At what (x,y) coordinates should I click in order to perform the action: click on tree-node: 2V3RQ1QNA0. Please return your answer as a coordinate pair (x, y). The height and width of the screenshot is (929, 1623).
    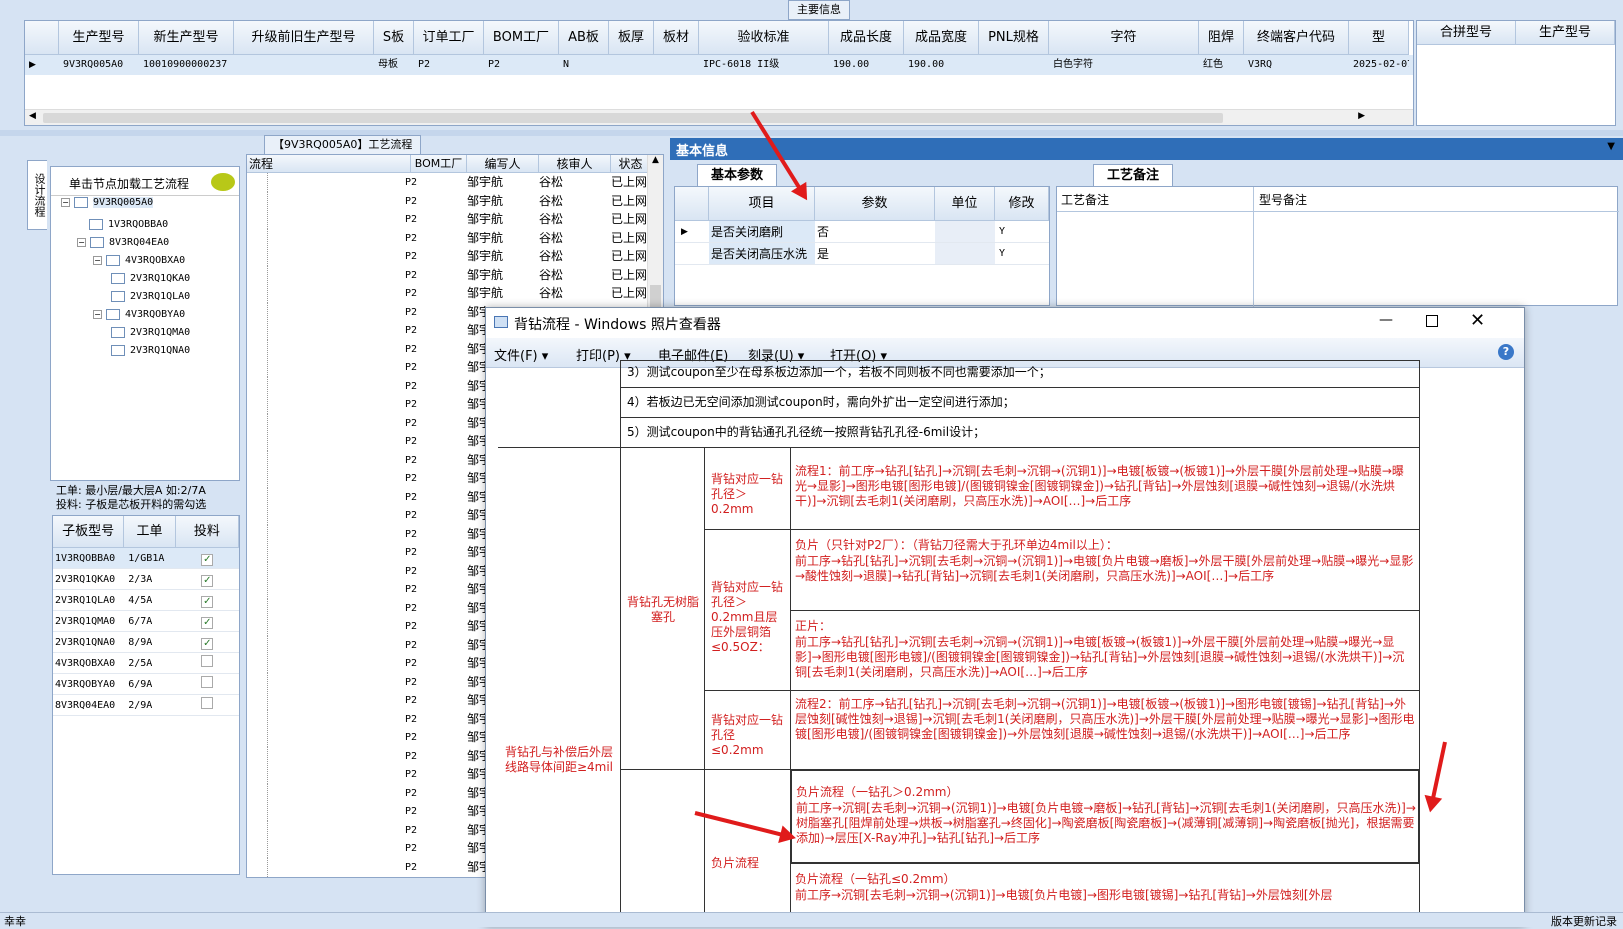
    Looking at the image, I should click on (150, 350).